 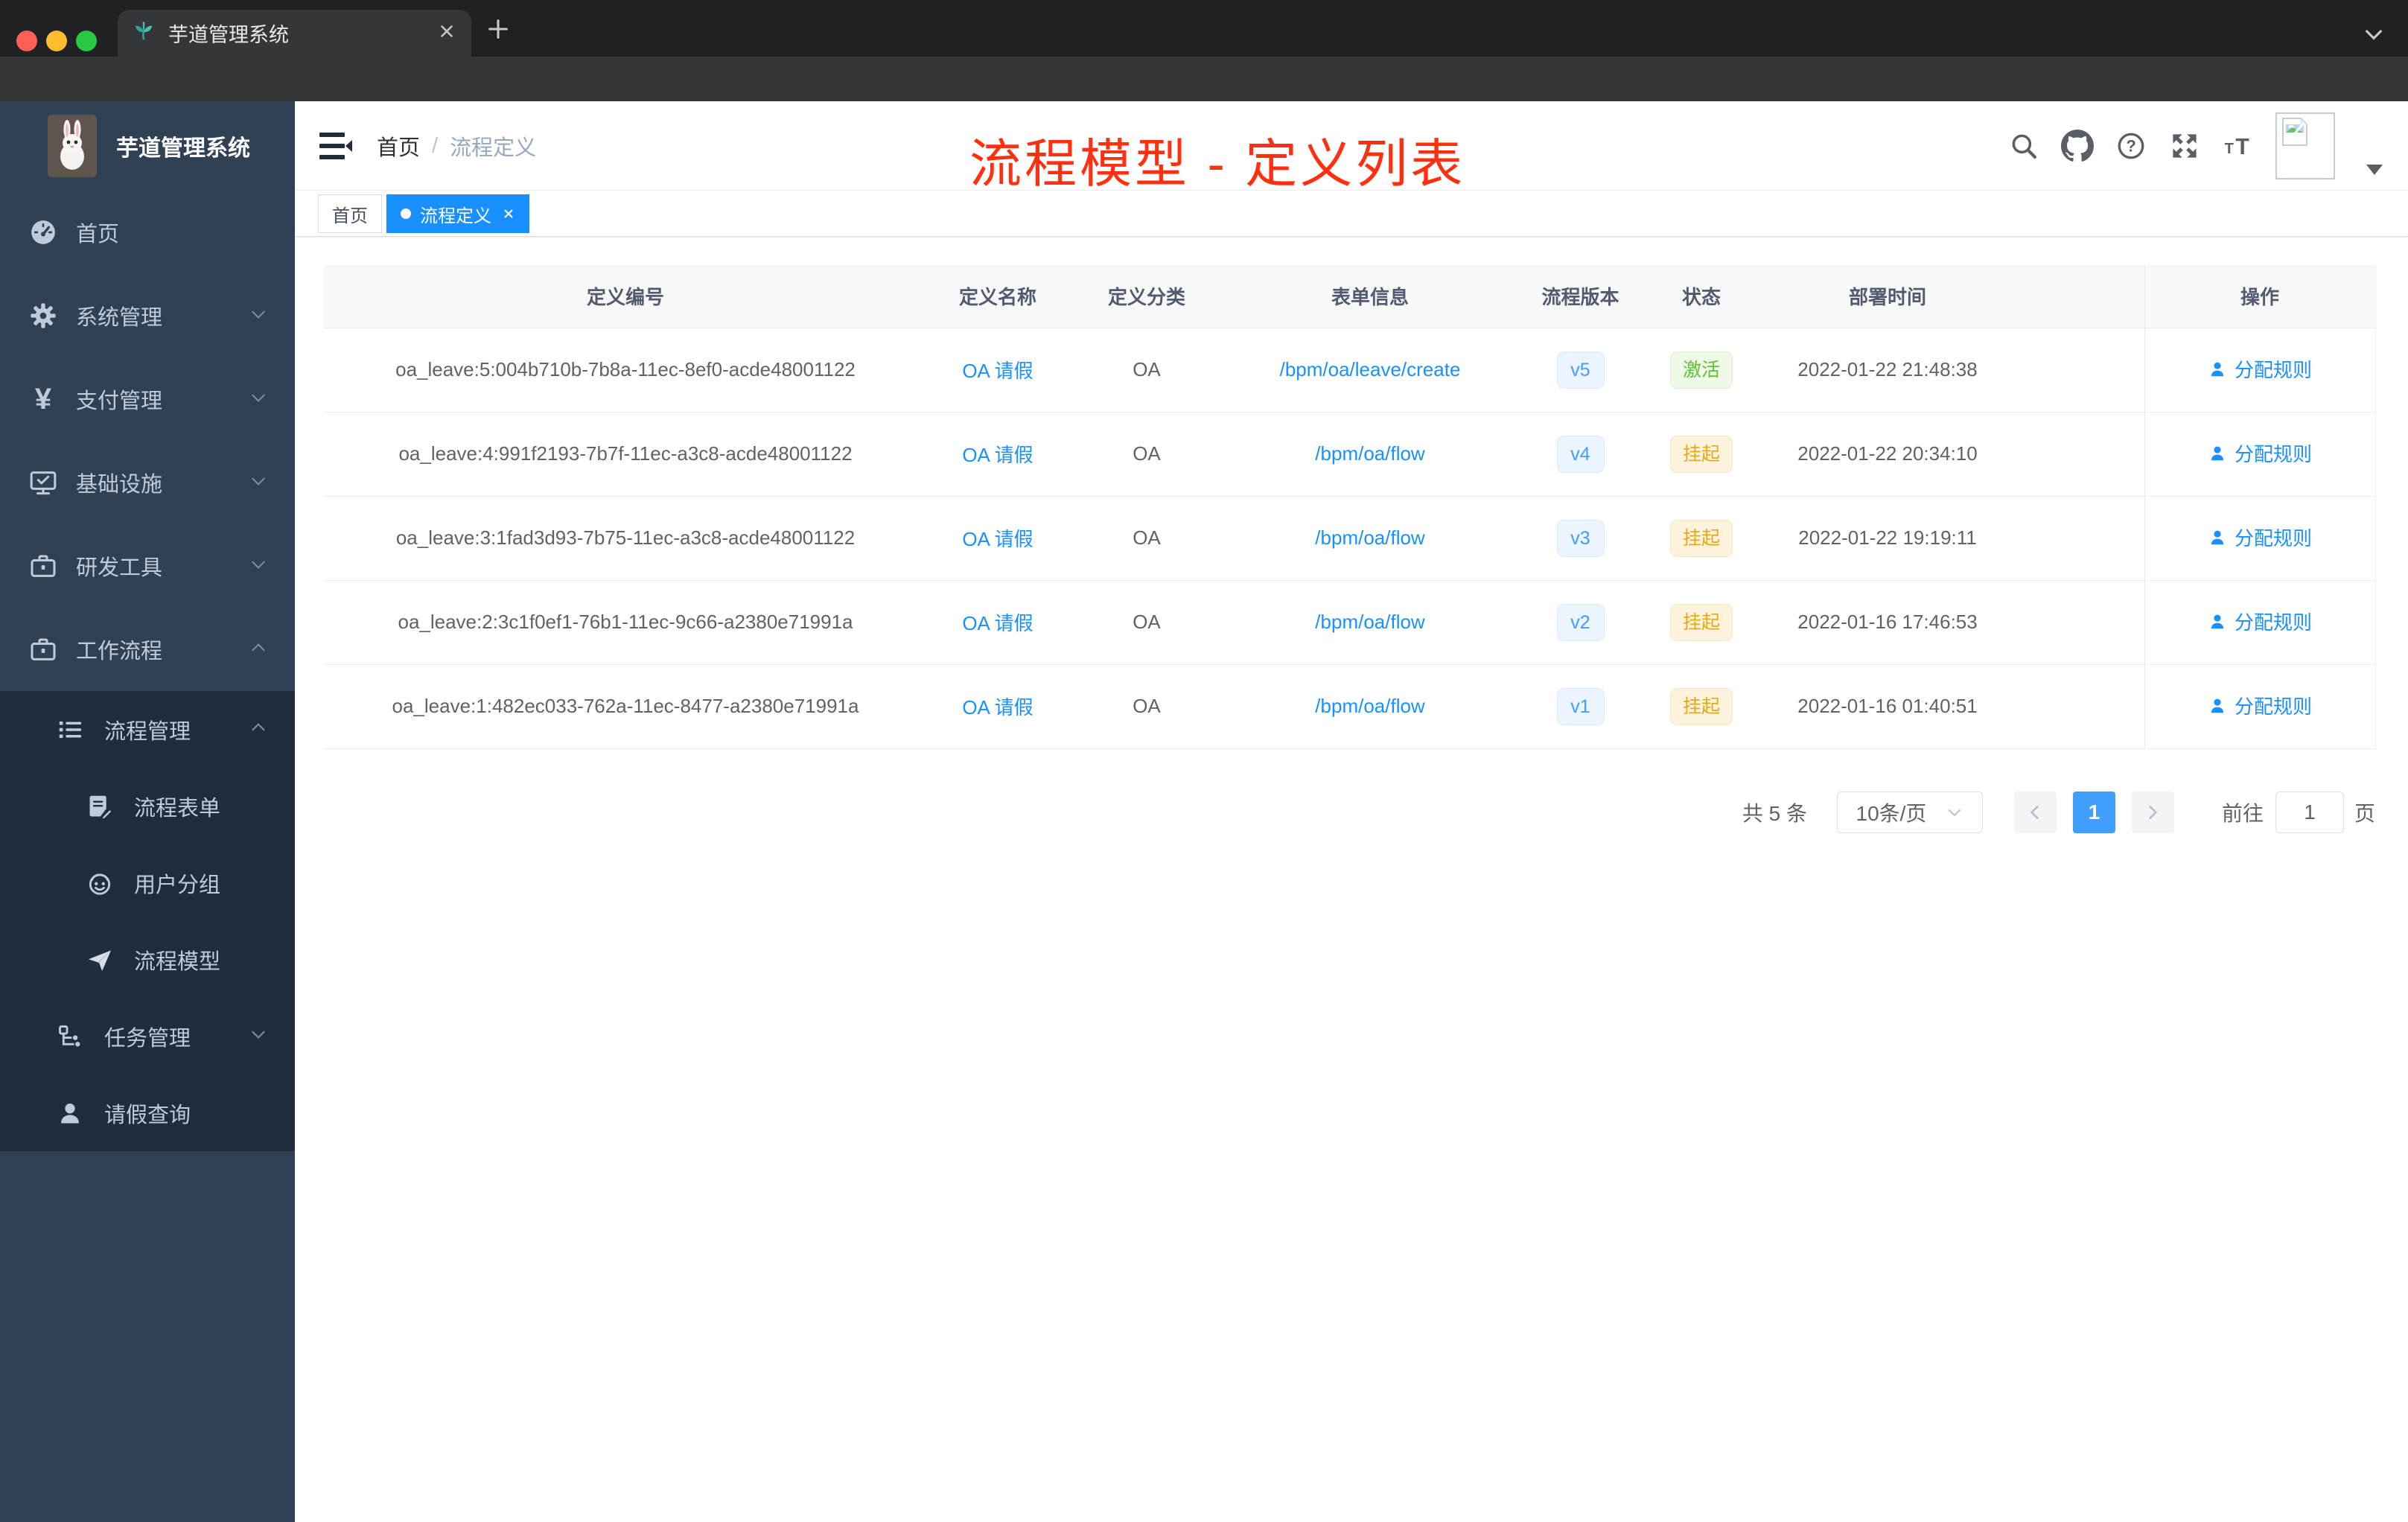 I want to click on github-icon, so click(x=2077, y=146).